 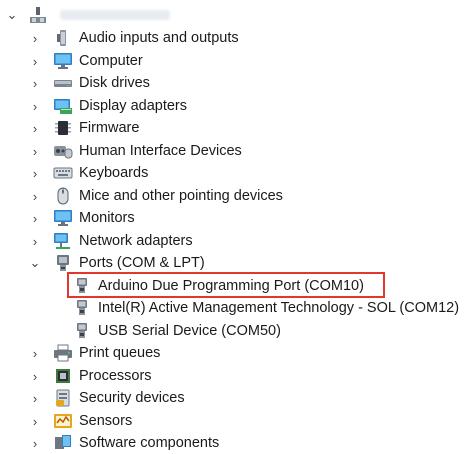 I want to click on tree-item-security-devices: › Security devices, so click(x=106, y=398).